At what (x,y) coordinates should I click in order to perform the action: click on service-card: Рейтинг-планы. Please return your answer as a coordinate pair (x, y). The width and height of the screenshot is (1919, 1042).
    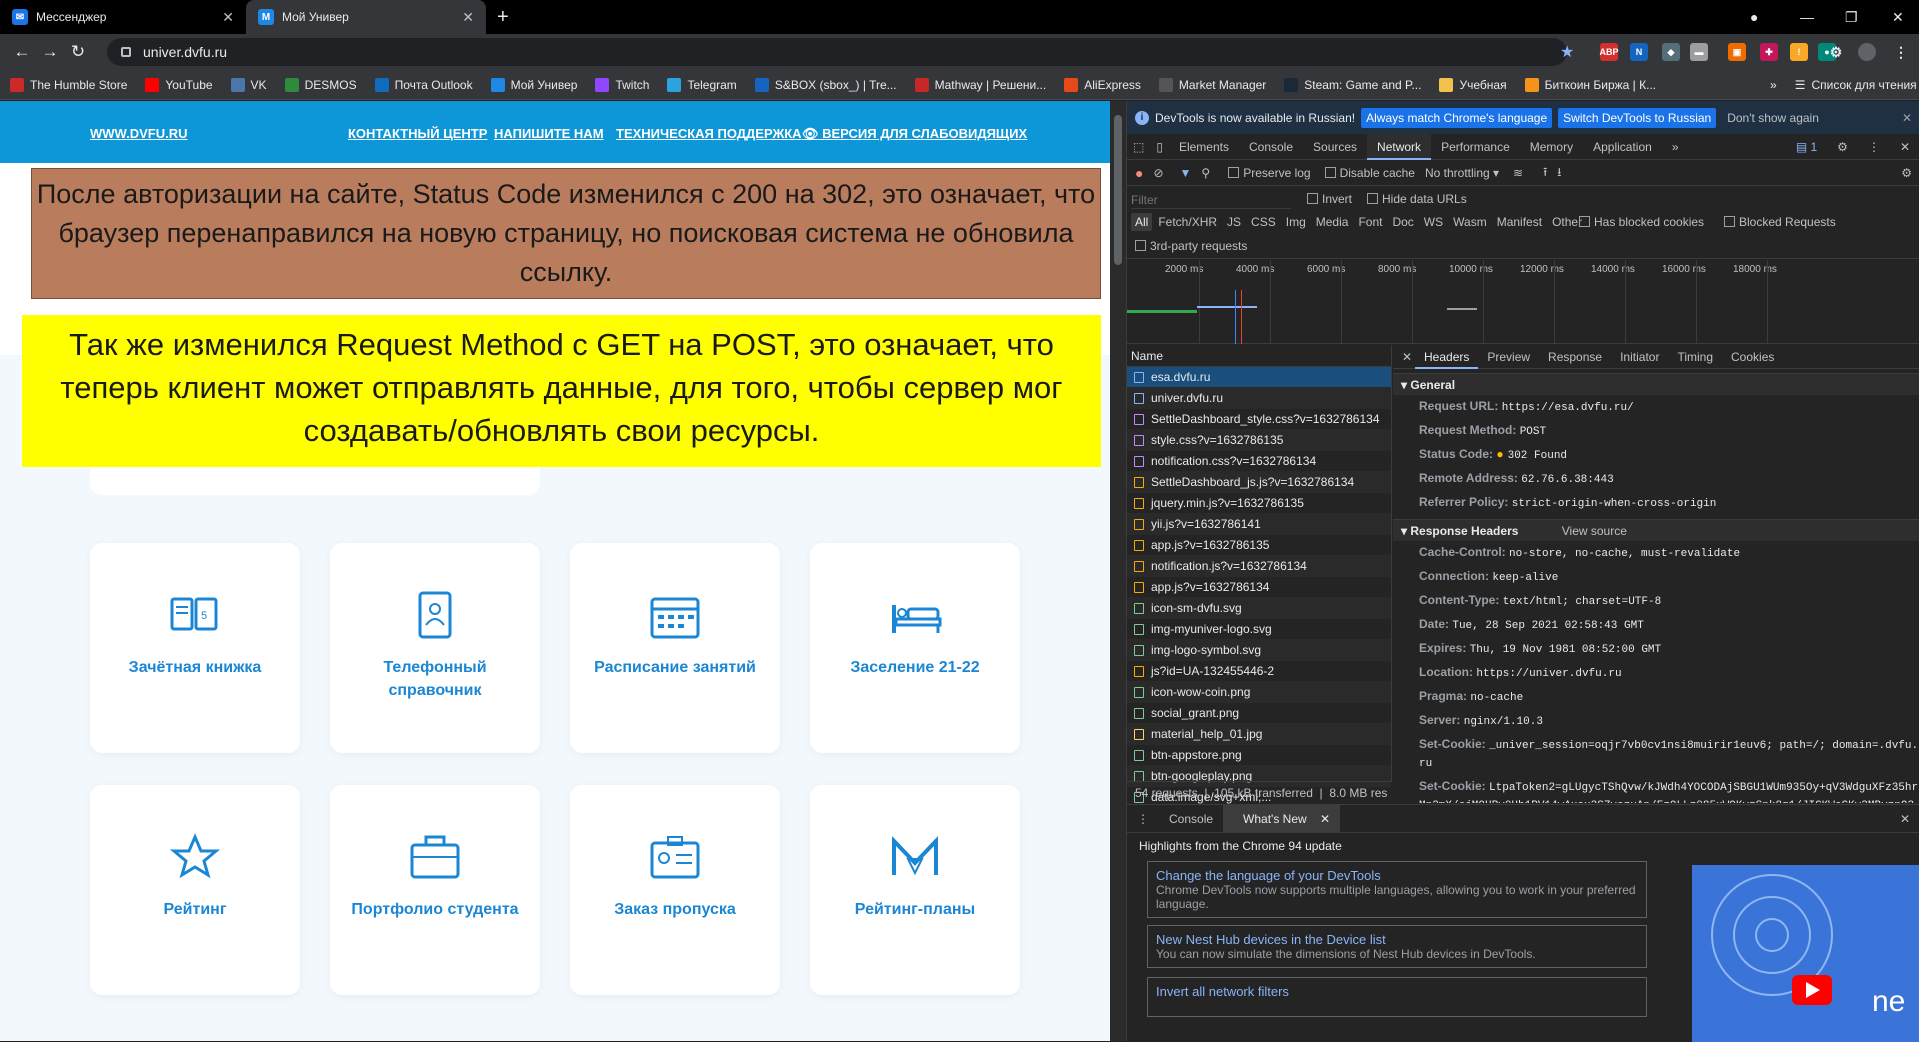
    Looking at the image, I should click on (915, 890).